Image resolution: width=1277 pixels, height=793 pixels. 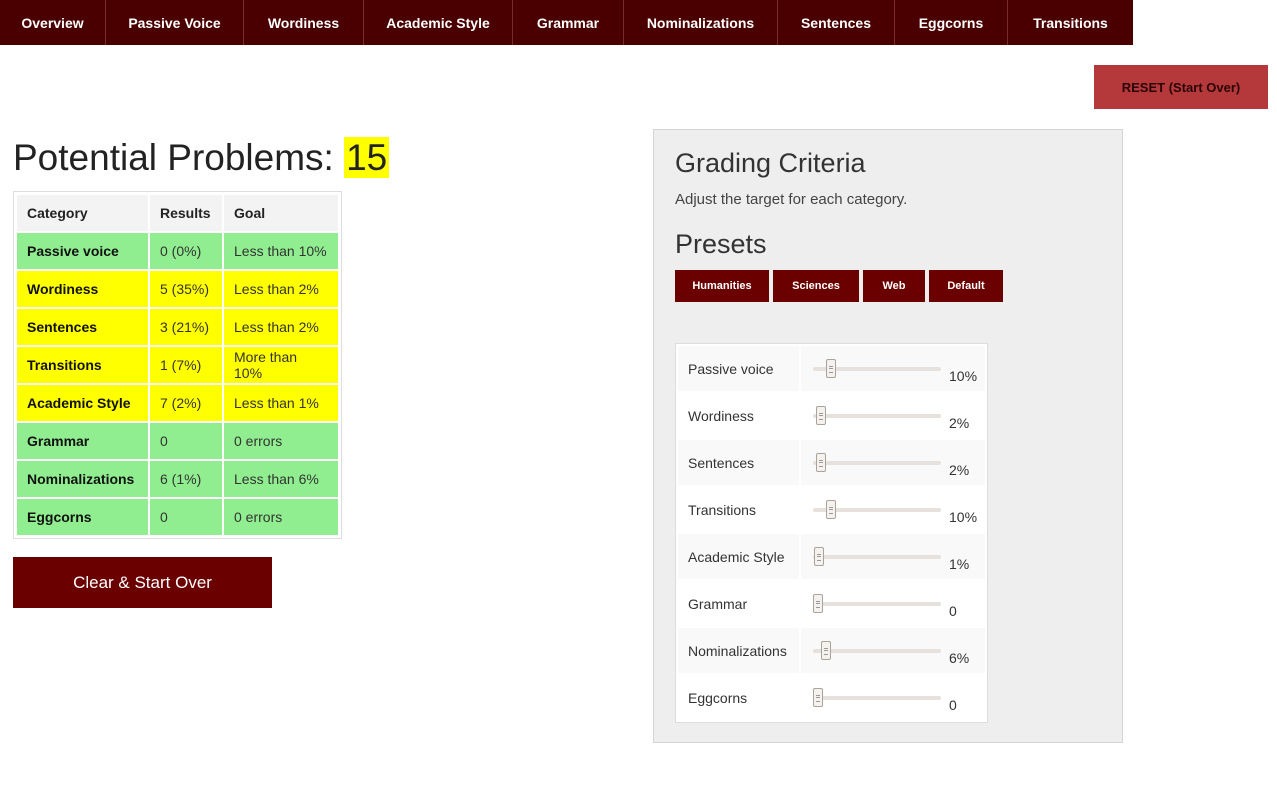 I want to click on problems-count-badge: 15, so click(x=367, y=157).